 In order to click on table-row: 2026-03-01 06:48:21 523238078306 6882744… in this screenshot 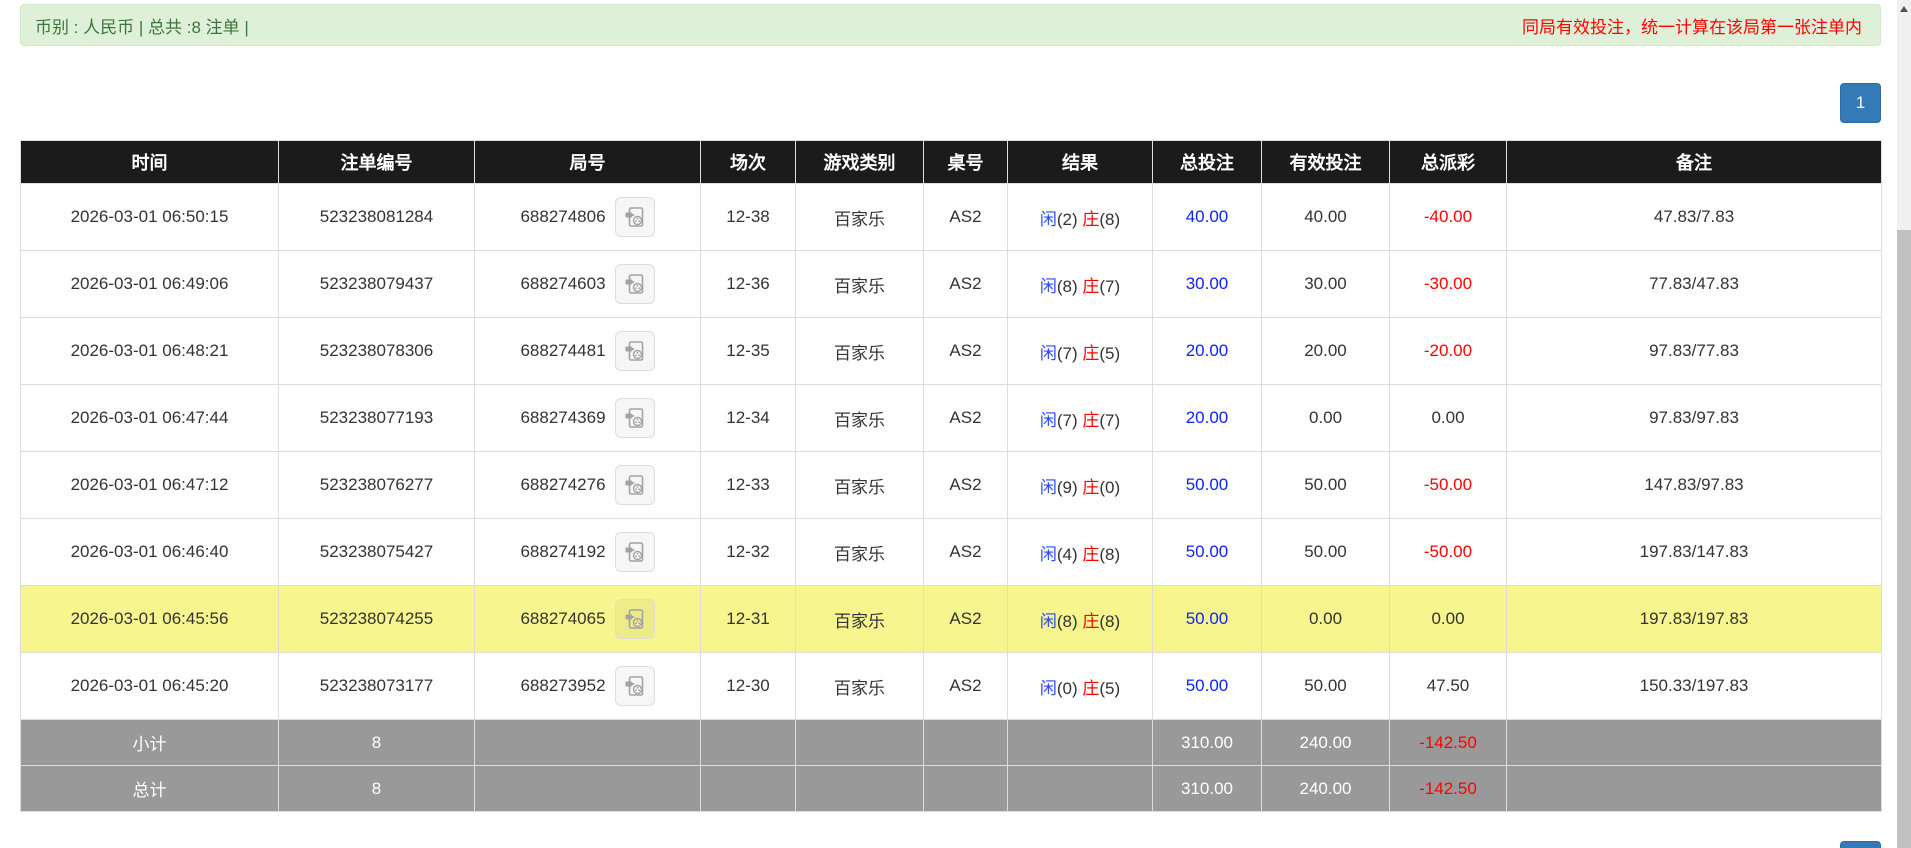, I will do `click(951, 351)`.